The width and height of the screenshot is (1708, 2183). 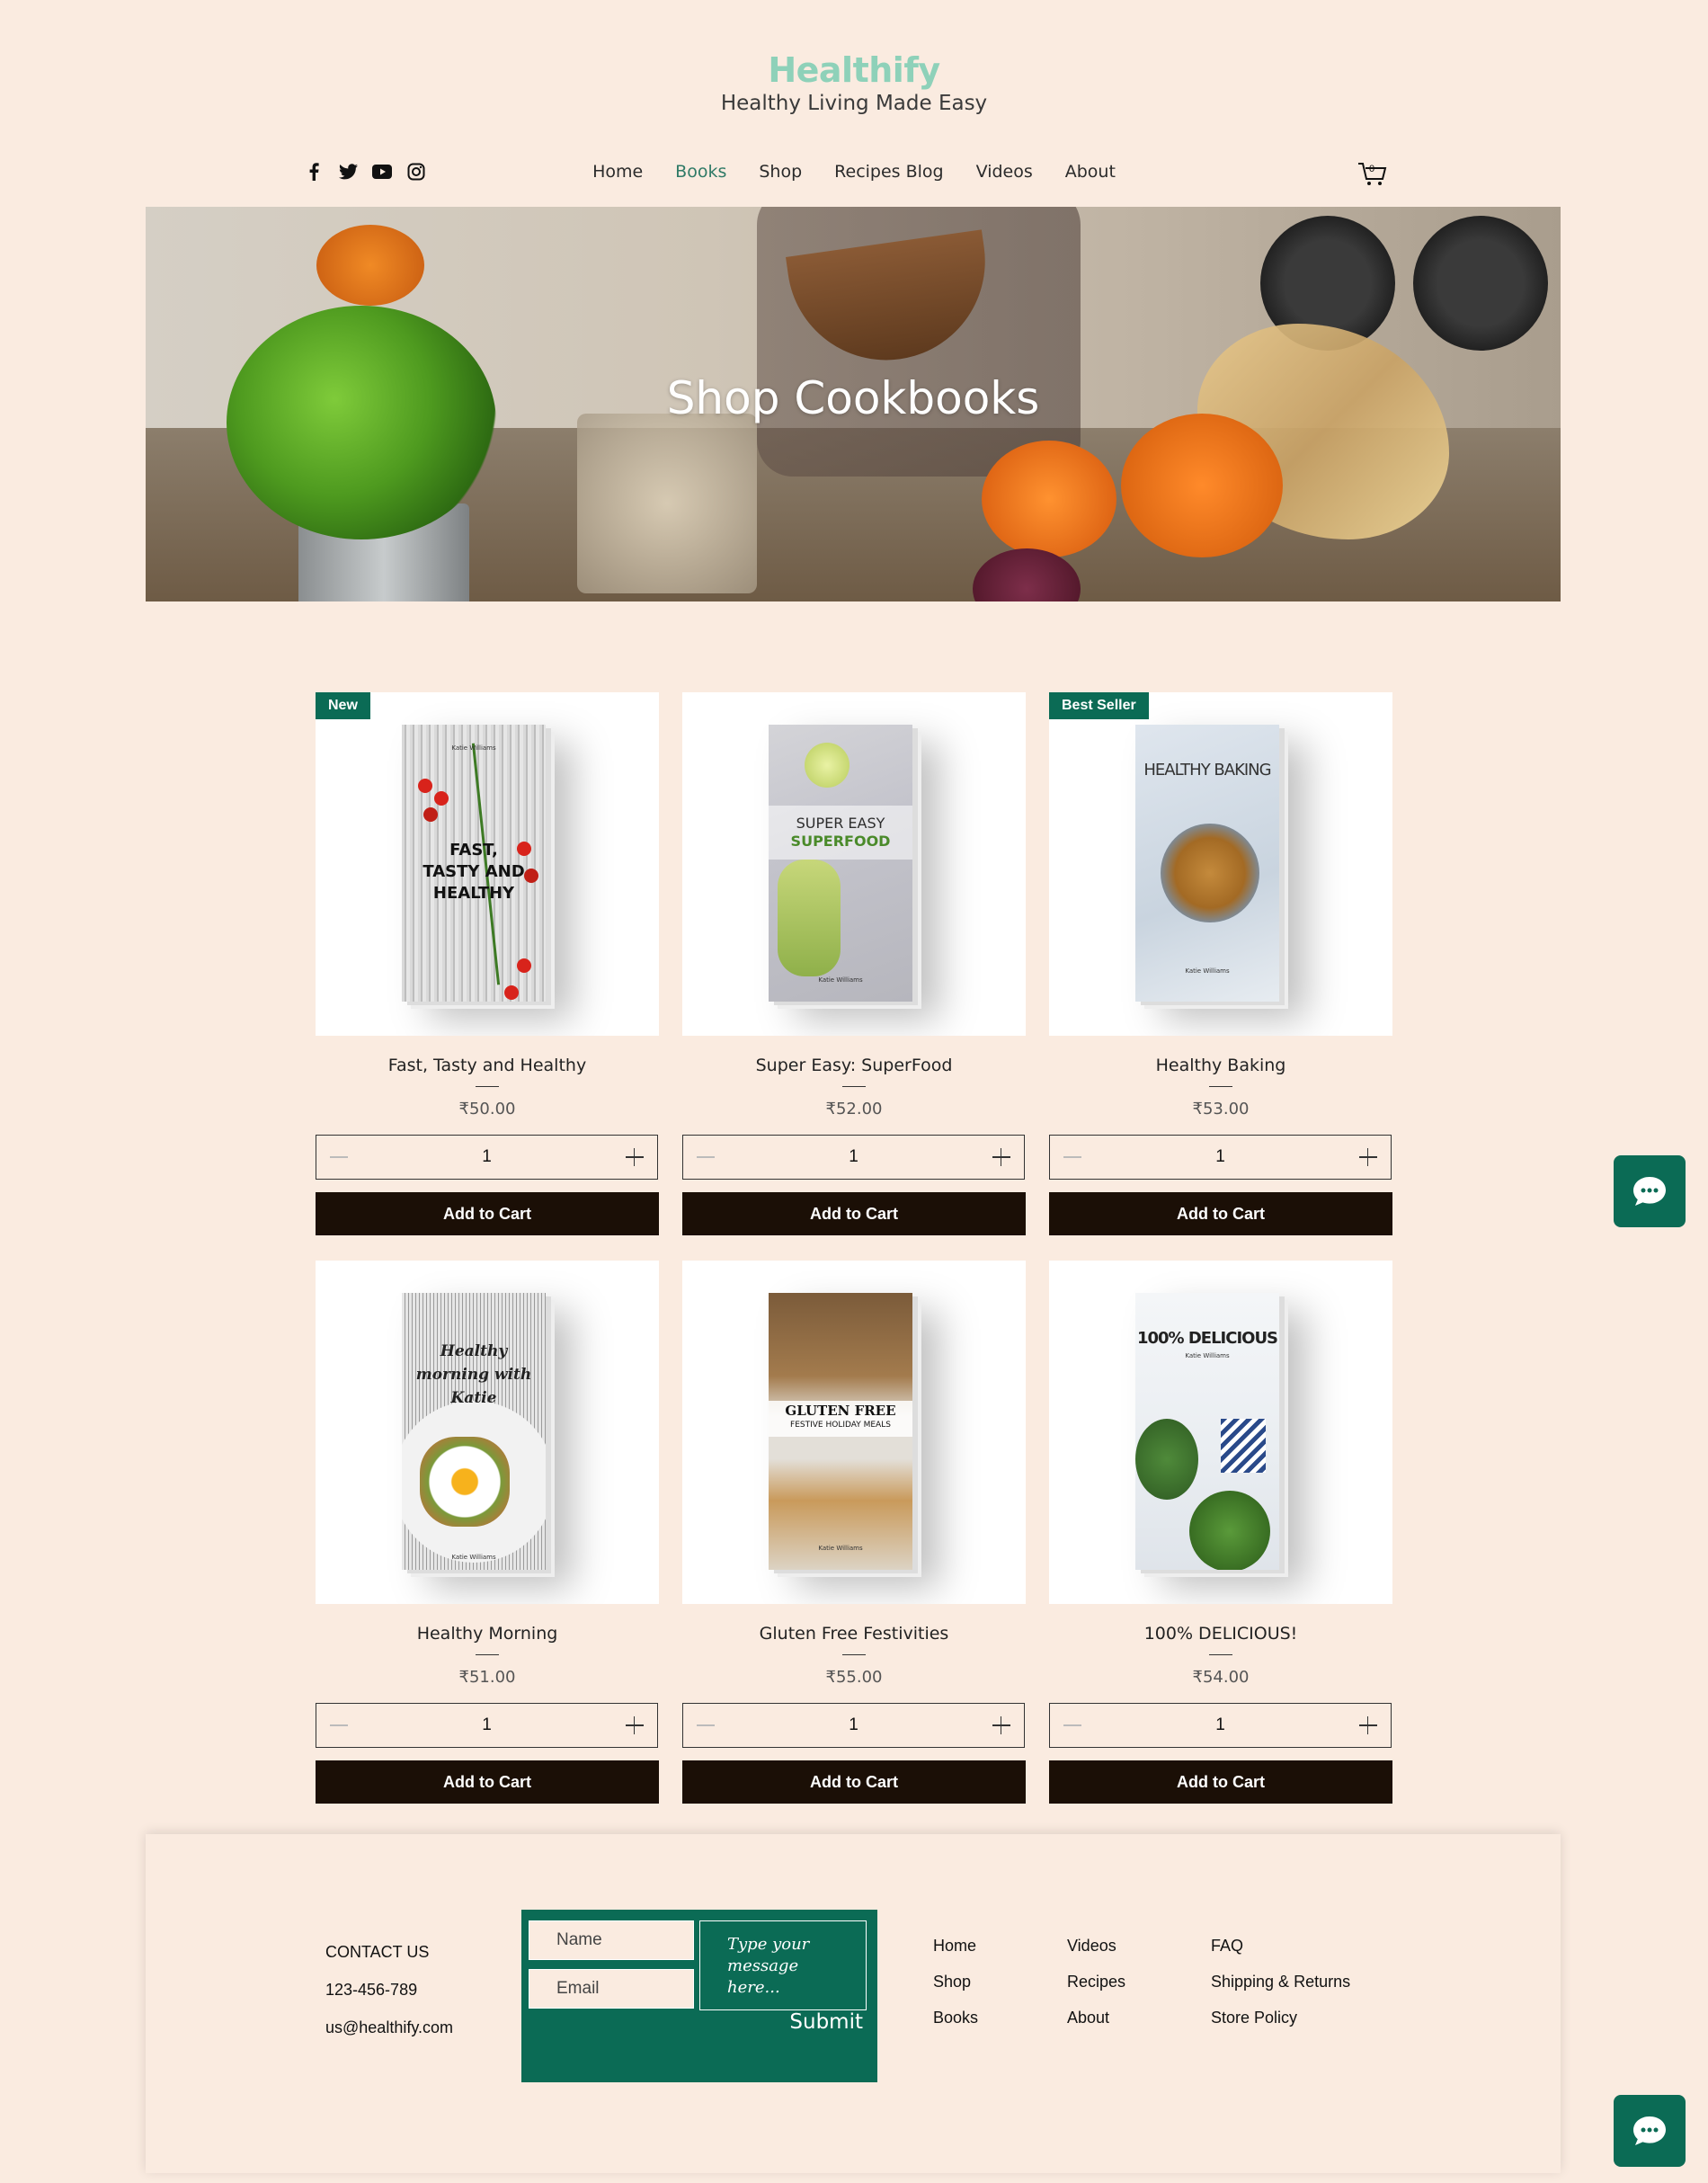 What do you see at coordinates (1216, 1431) in the screenshot?
I see `book-cover: 100% DELICIOUS Katie Williams` at bounding box center [1216, 1431].